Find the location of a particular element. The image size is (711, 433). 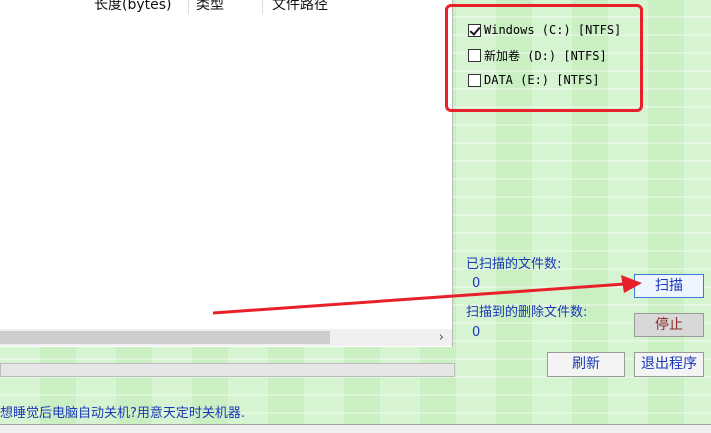

drive-item-e: DATA (E:) [NTFS] is located at coordinates (534, 80).